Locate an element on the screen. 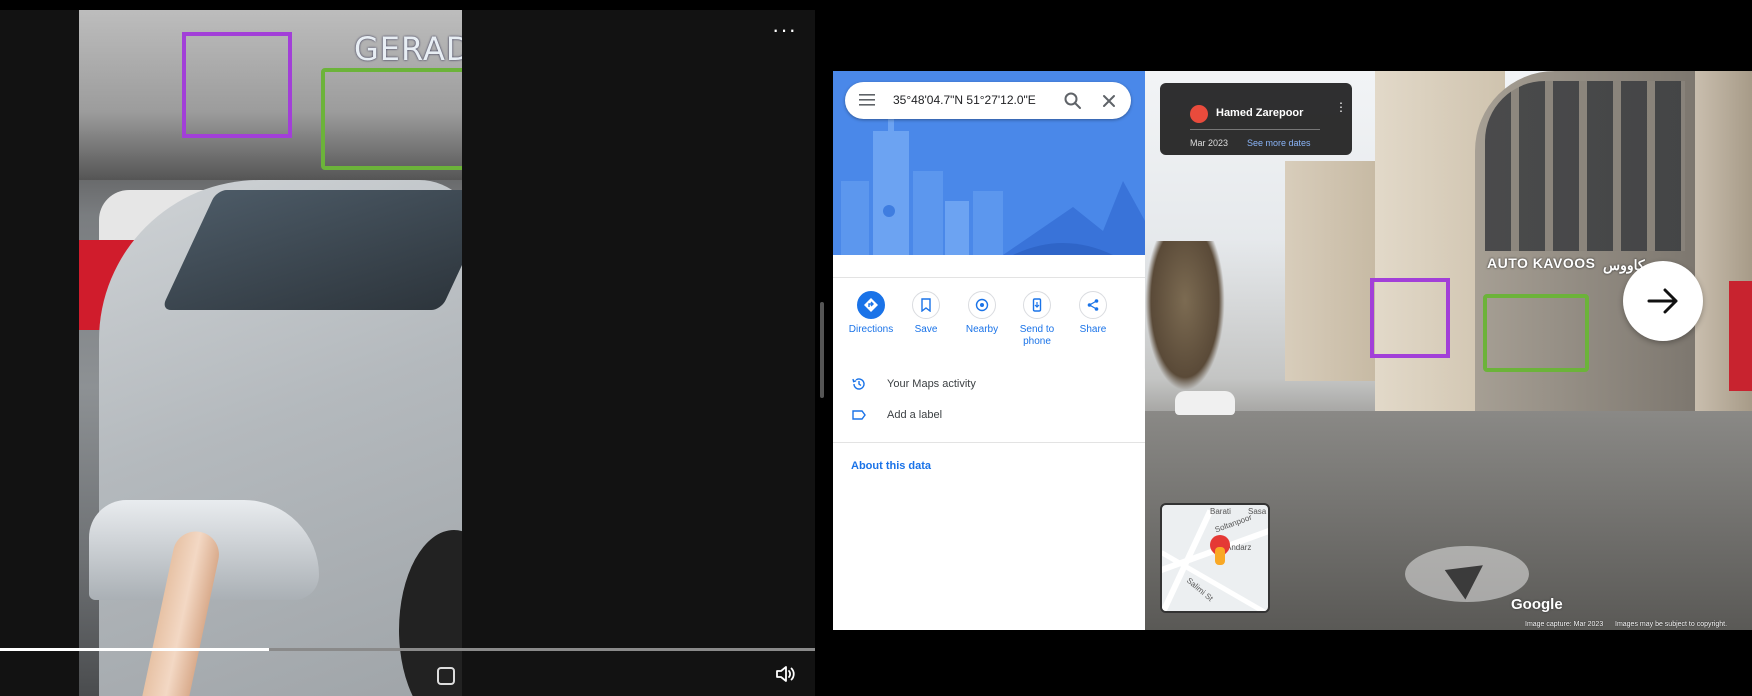 The width and height of the screenshot is (1752, 696). sv-building is located at coordinates (1330, 271).